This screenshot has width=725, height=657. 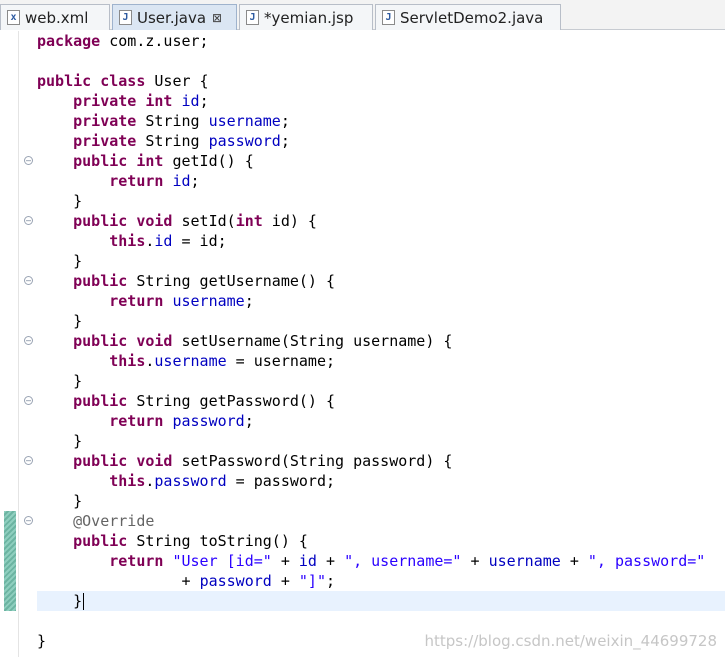 What do you see at coordinates (222, 561) in the screenshot?
I see `code-token: "User [id="` at bounding box center [222, 561].